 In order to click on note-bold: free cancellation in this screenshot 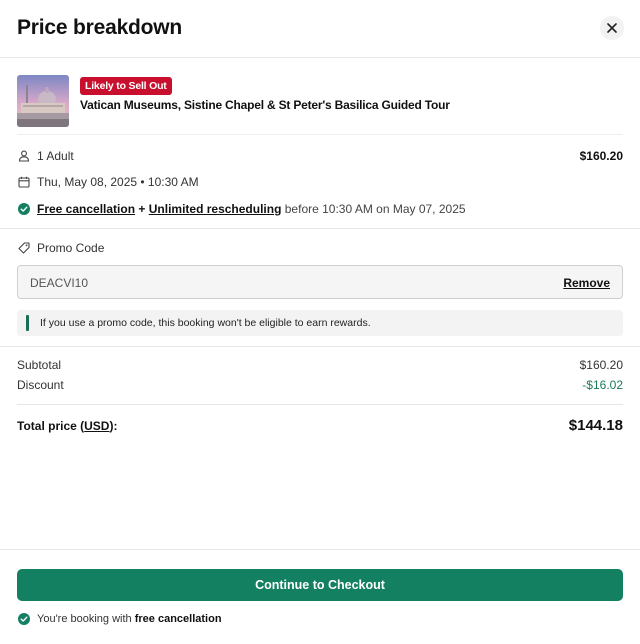, I will do `click(178, 619)`.